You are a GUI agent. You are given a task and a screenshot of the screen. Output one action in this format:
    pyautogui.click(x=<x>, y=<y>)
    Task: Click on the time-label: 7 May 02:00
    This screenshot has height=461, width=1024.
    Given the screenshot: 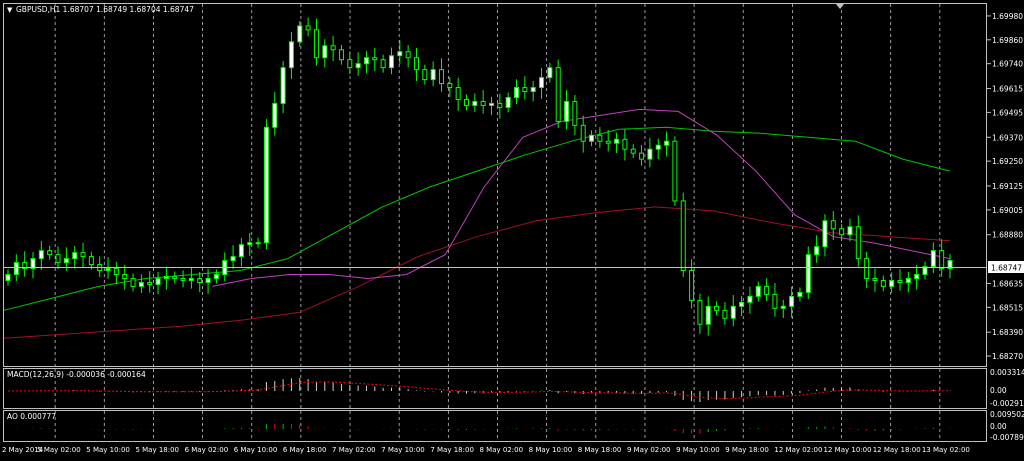 What is the action you would take?
    pyautogui.click(x=354, y=450)
    